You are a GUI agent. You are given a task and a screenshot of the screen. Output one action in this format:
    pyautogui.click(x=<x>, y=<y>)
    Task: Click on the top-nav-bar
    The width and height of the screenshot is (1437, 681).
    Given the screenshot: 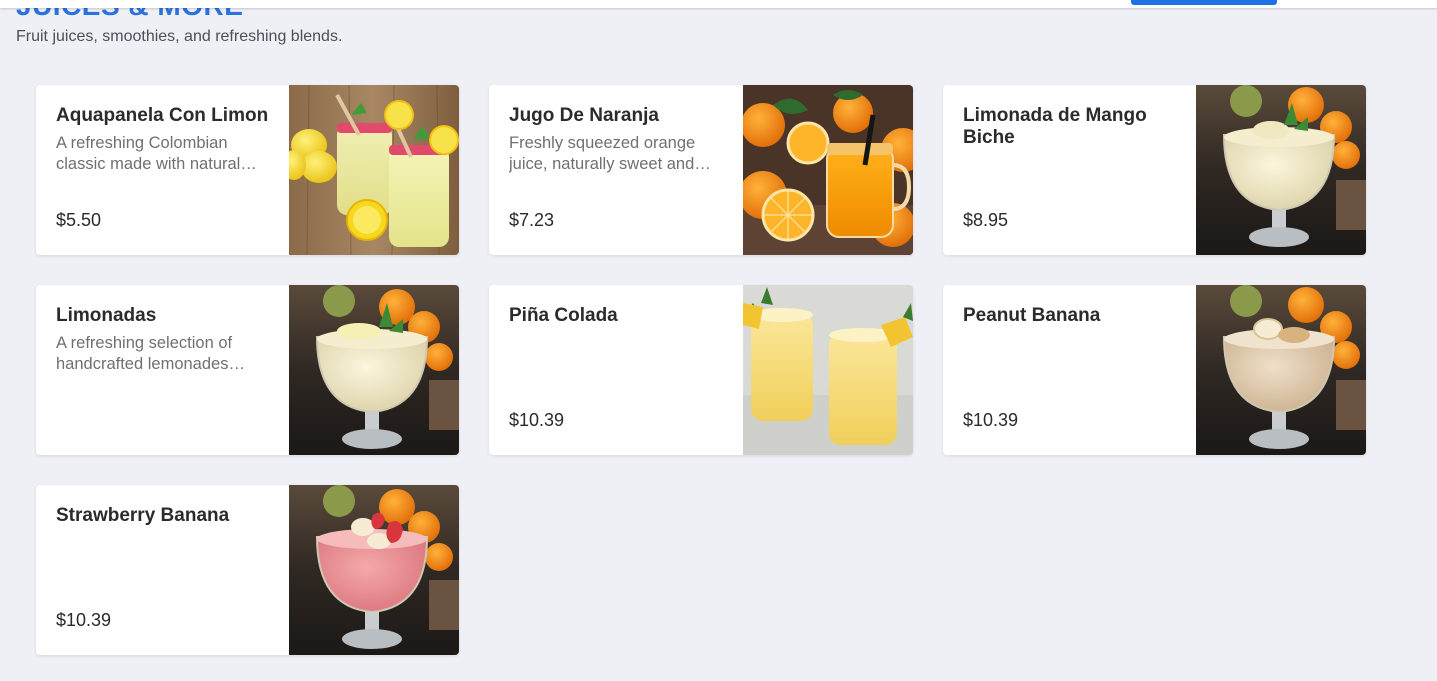 What is the action you would take?
    pyautogui.click(x=718, y=4)
    